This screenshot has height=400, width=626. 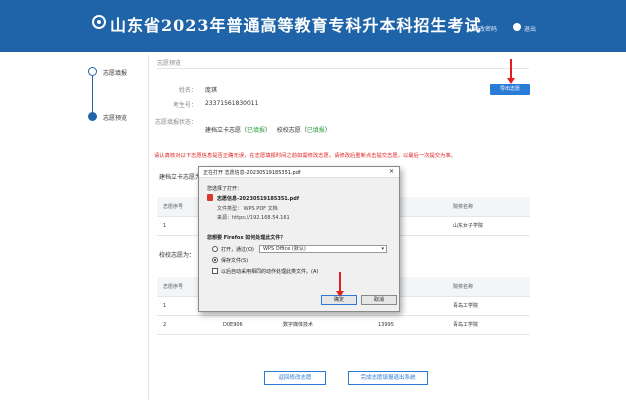 What do you see at coordinates (184, 105) in the screenshot?
I see `exam-no-label: 考生号：` at bounding box center [184, 105].